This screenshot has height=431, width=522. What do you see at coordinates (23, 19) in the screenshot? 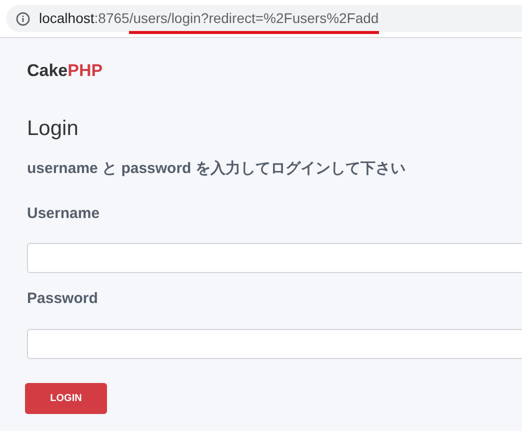
I see `info-icon` at bounding box center [23, 19].